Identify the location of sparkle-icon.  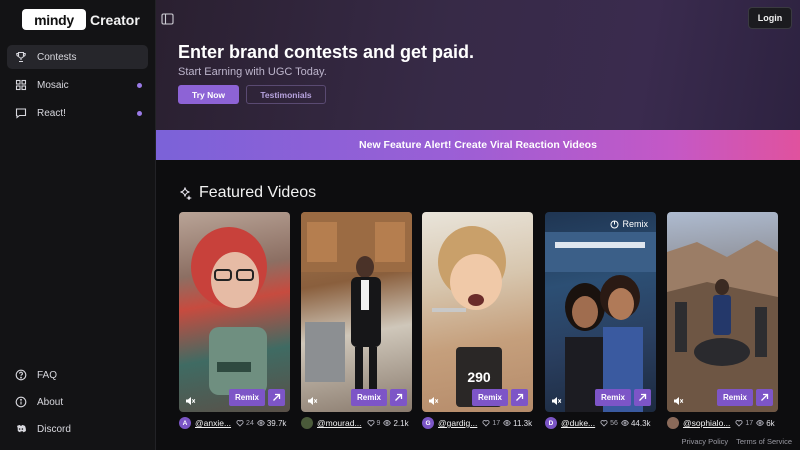
(185, 193).